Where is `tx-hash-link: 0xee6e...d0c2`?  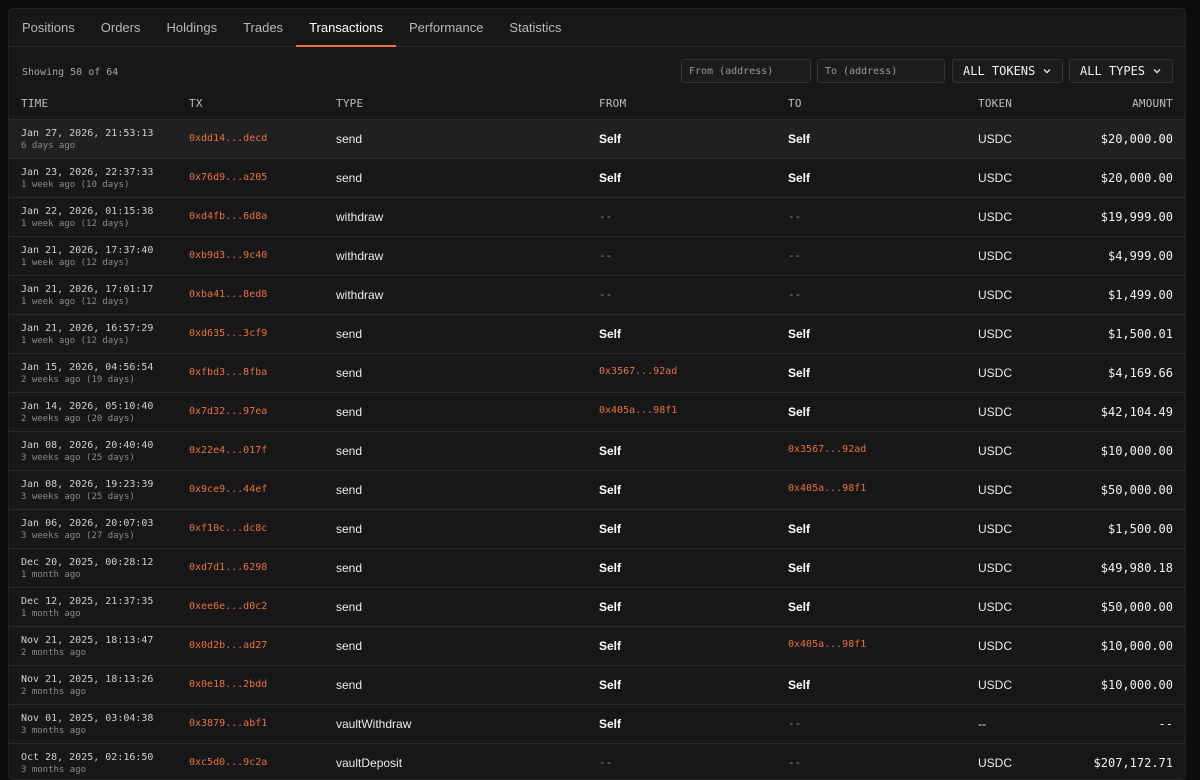
tx-hash-link: 0xee6e...d0c2 is located at coordinates (228, 606).